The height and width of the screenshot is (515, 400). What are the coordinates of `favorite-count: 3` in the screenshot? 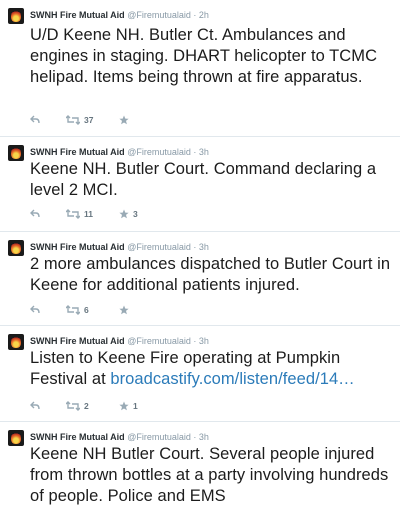 It's located at (135, 214).